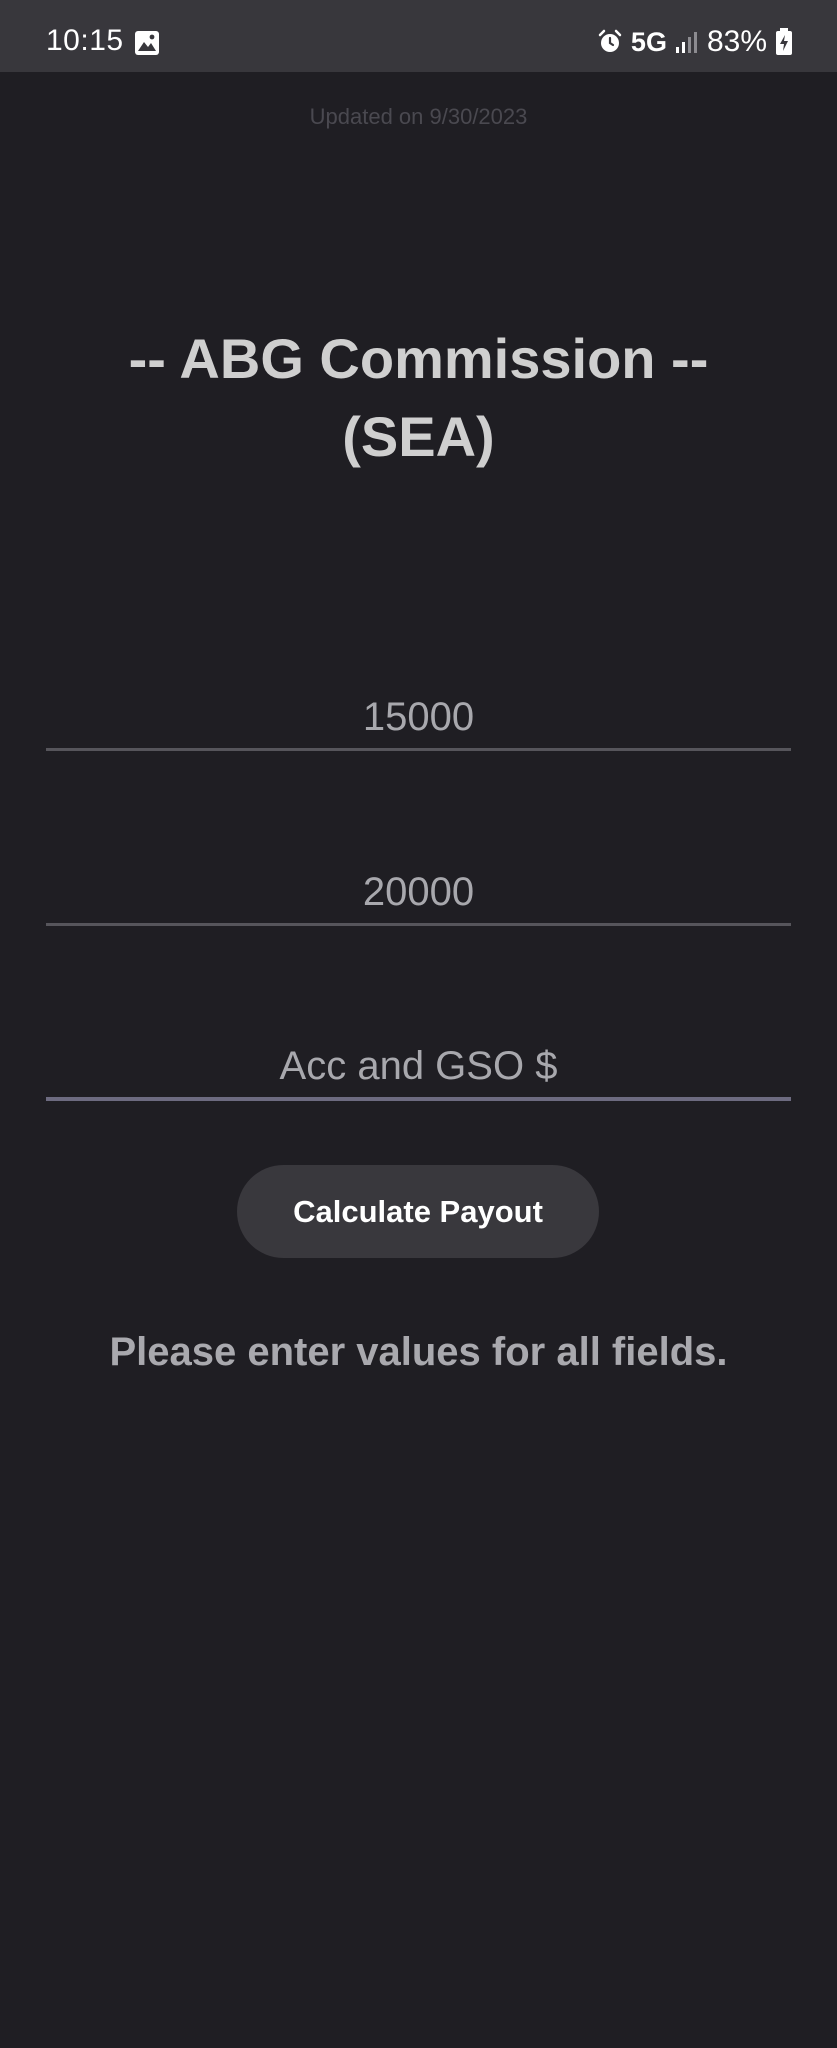  What do you see at coordinates (648, 41) in the screenshot?
I see `network-type: 5G` at bounding box center [648, 41].